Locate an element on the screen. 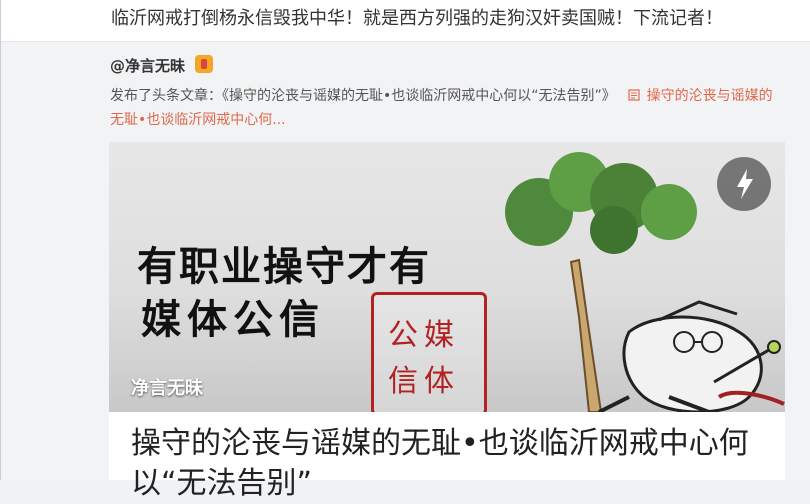  top-post-card: 临沂网戒打倒杨永信毁我中华！就是西方列强的走狗汉奸卖国贼！下流记者！ is located at coordinates (405, 21).